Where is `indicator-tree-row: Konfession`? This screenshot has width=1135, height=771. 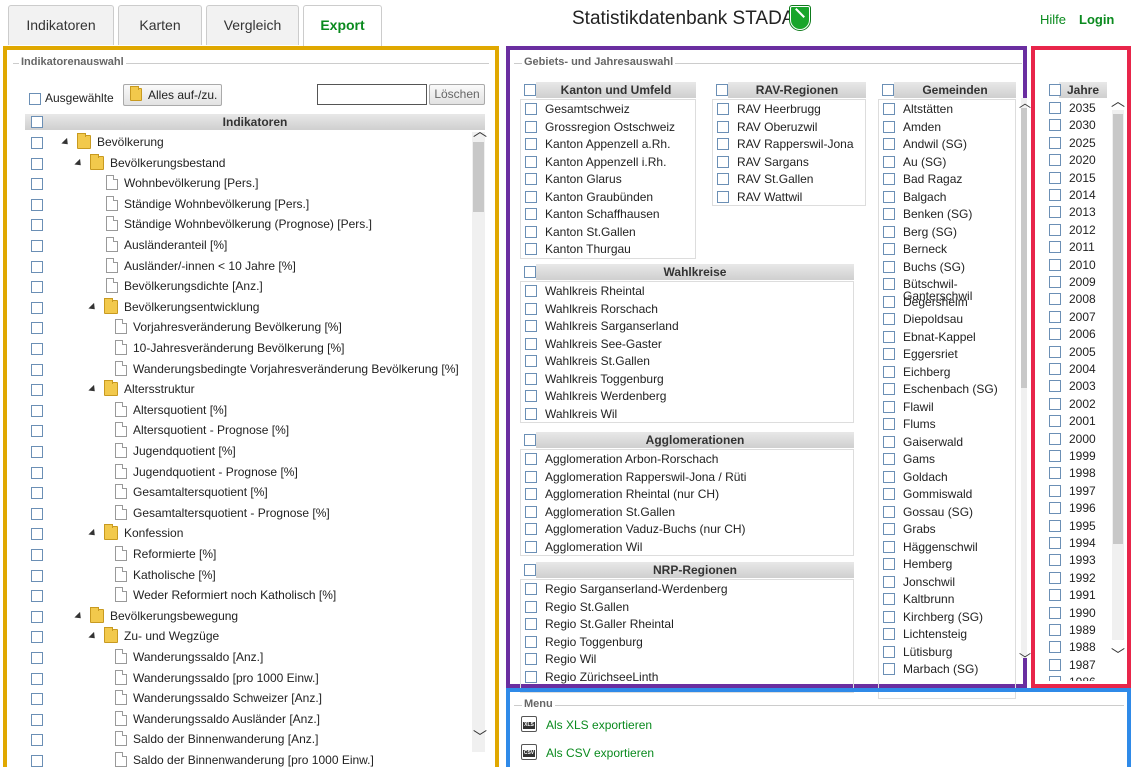
indicator-tree-row: Konfession is located at coordinates (247, 533).